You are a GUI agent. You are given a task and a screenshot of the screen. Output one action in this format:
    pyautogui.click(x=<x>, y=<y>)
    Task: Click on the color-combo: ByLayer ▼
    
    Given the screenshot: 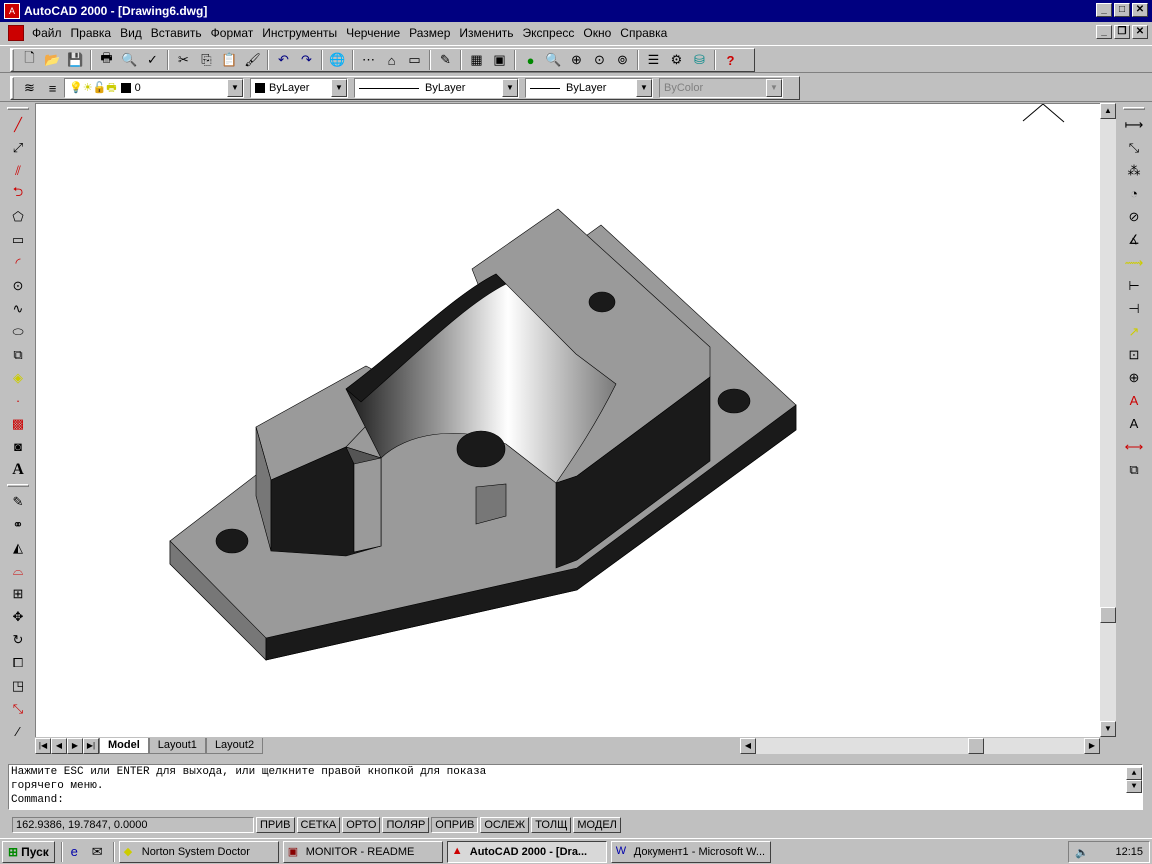 What is the action you would take?
    pyautogui.click(x=299, y=88)
    